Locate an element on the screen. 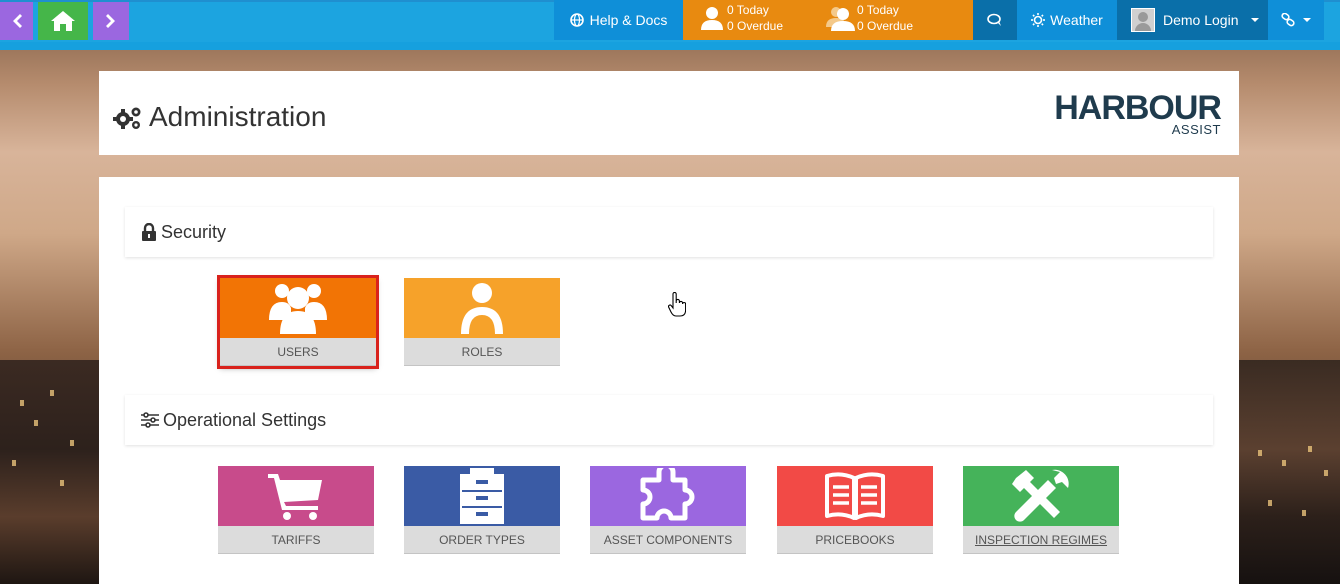  team-tasks-today: 0 Today is located at coordinates (878, 10).